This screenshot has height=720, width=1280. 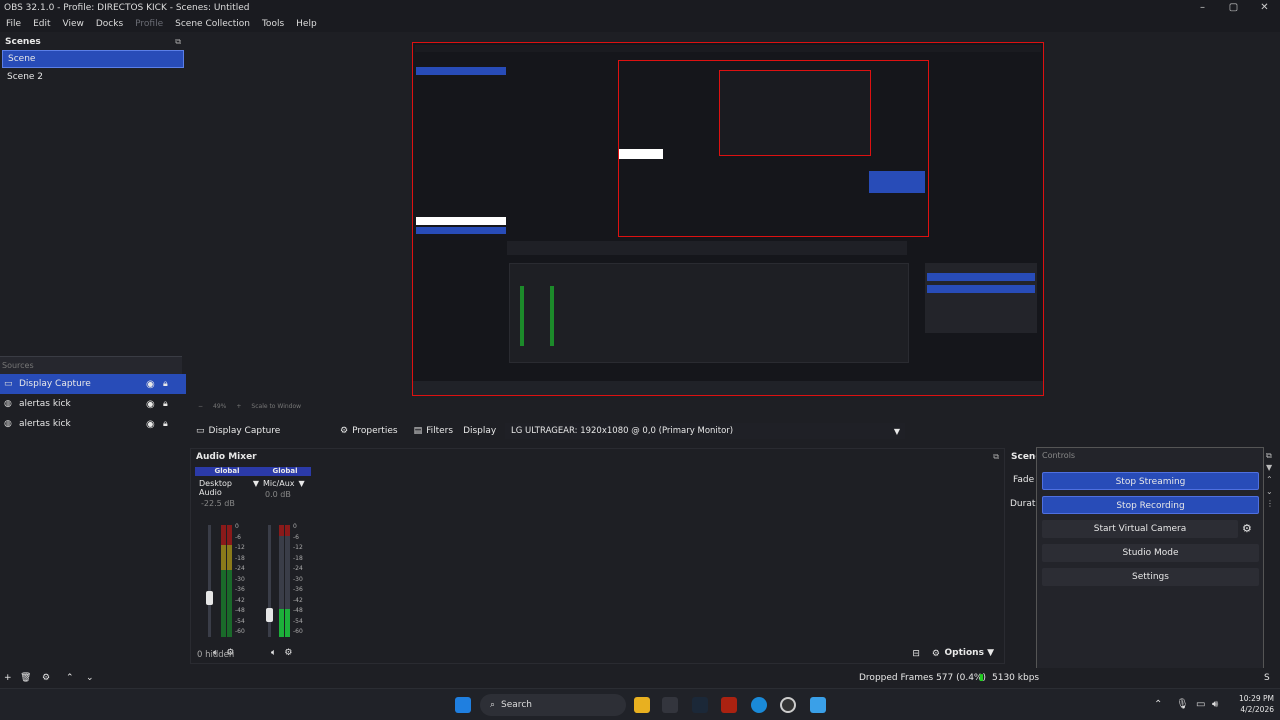 What do you see at coordinates (1024, 504) in the screenshot?
I see `transition-duration-label: Durati` at bounding box center [1024, 504].